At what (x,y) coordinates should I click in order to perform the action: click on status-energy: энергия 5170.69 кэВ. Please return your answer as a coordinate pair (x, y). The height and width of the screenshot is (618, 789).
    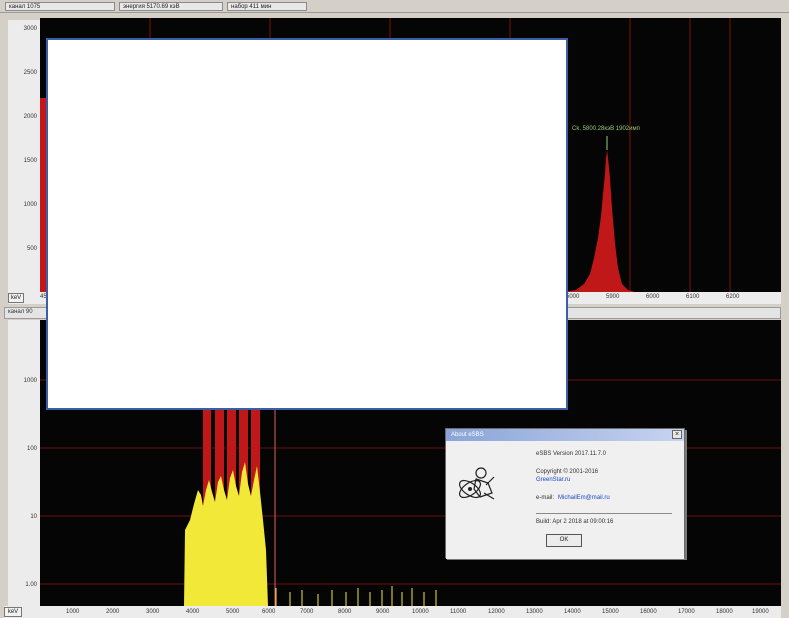
    Looking at the image, I should click on (171, 6).